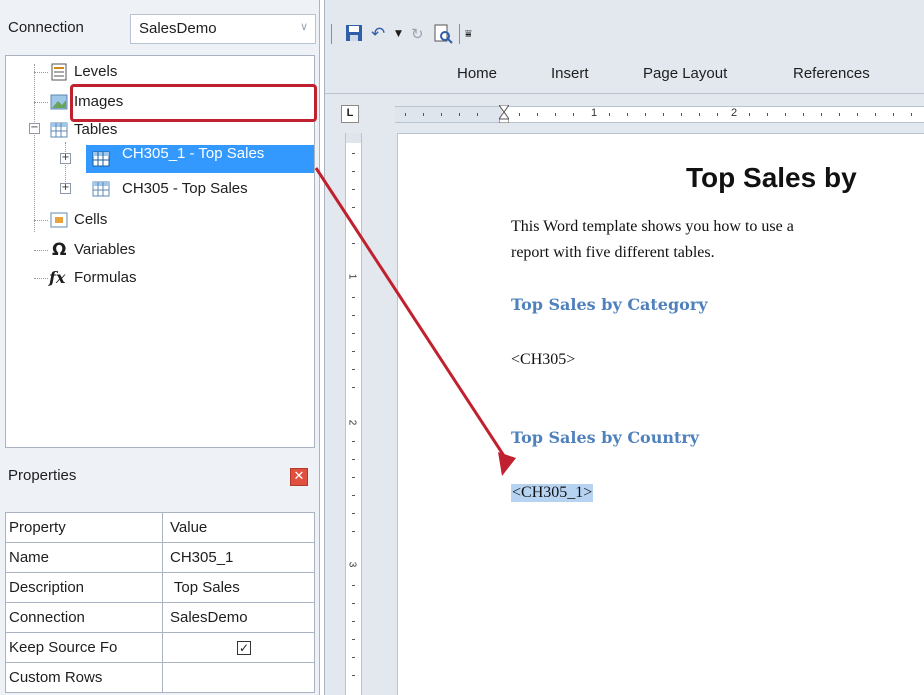 This screenshot has height=695, width=924. I want to click on tree-item-label: CH305 - Top Sales, so click(185, 188).